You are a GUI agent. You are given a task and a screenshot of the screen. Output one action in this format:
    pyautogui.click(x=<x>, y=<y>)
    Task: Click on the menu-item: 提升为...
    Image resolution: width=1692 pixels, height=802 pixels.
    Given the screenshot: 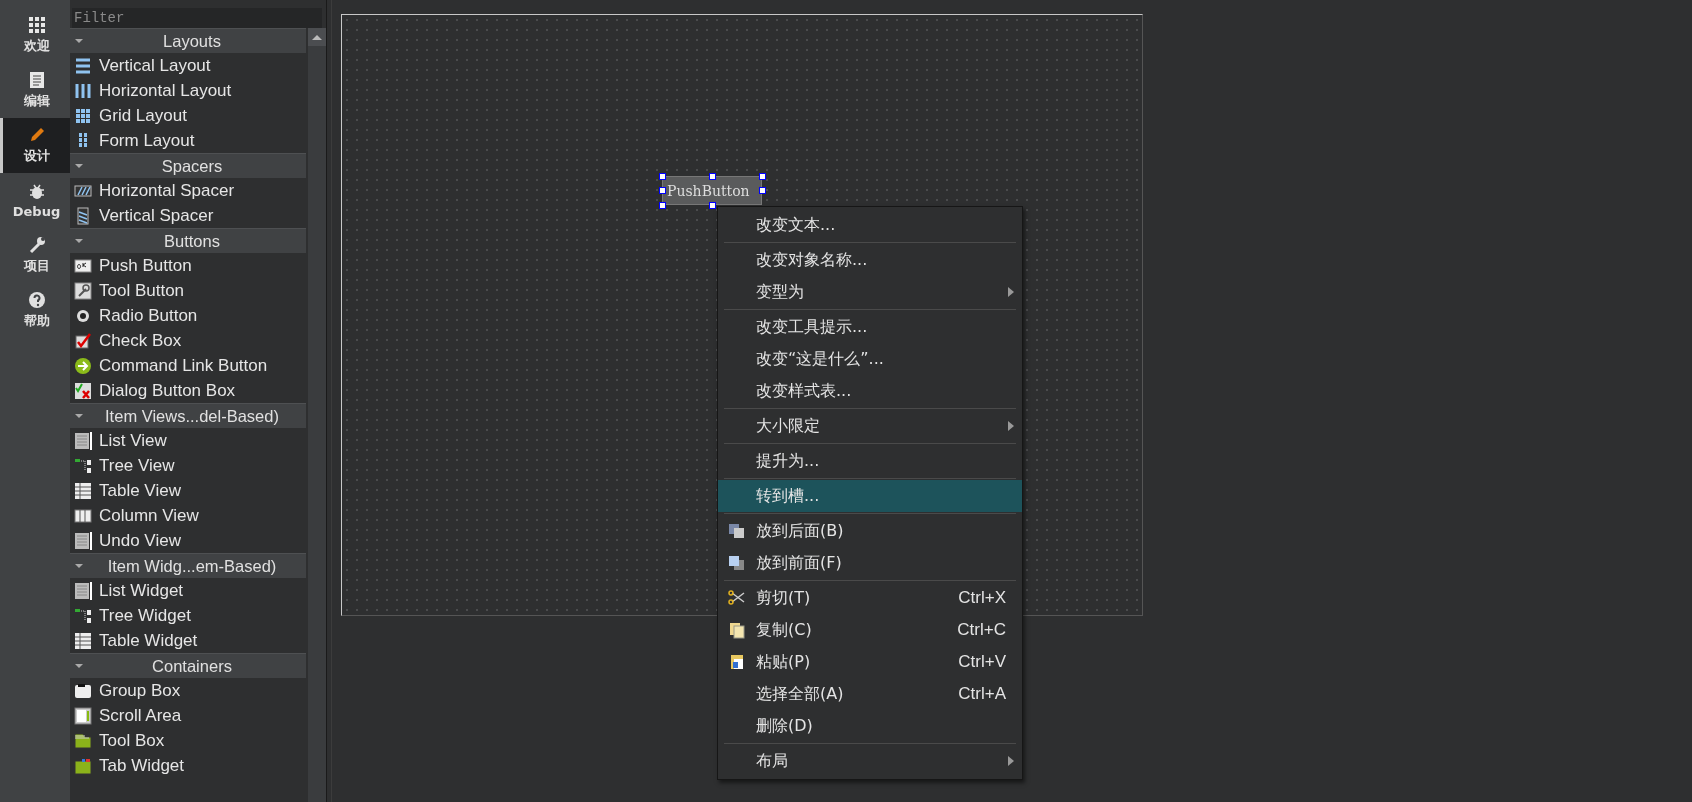 What is the action you would take?
    pyautogui.click(x=870, y=461)
    